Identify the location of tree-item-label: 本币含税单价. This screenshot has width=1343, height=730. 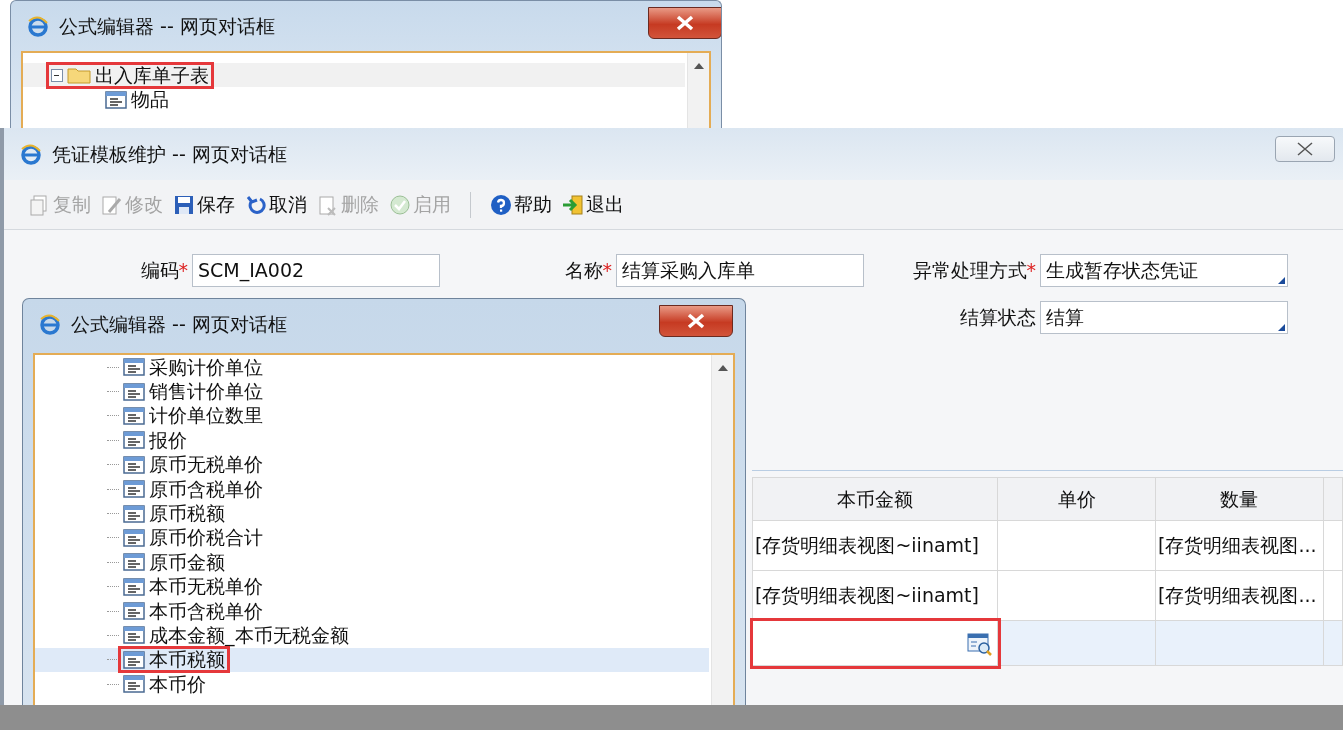
(193, 611).